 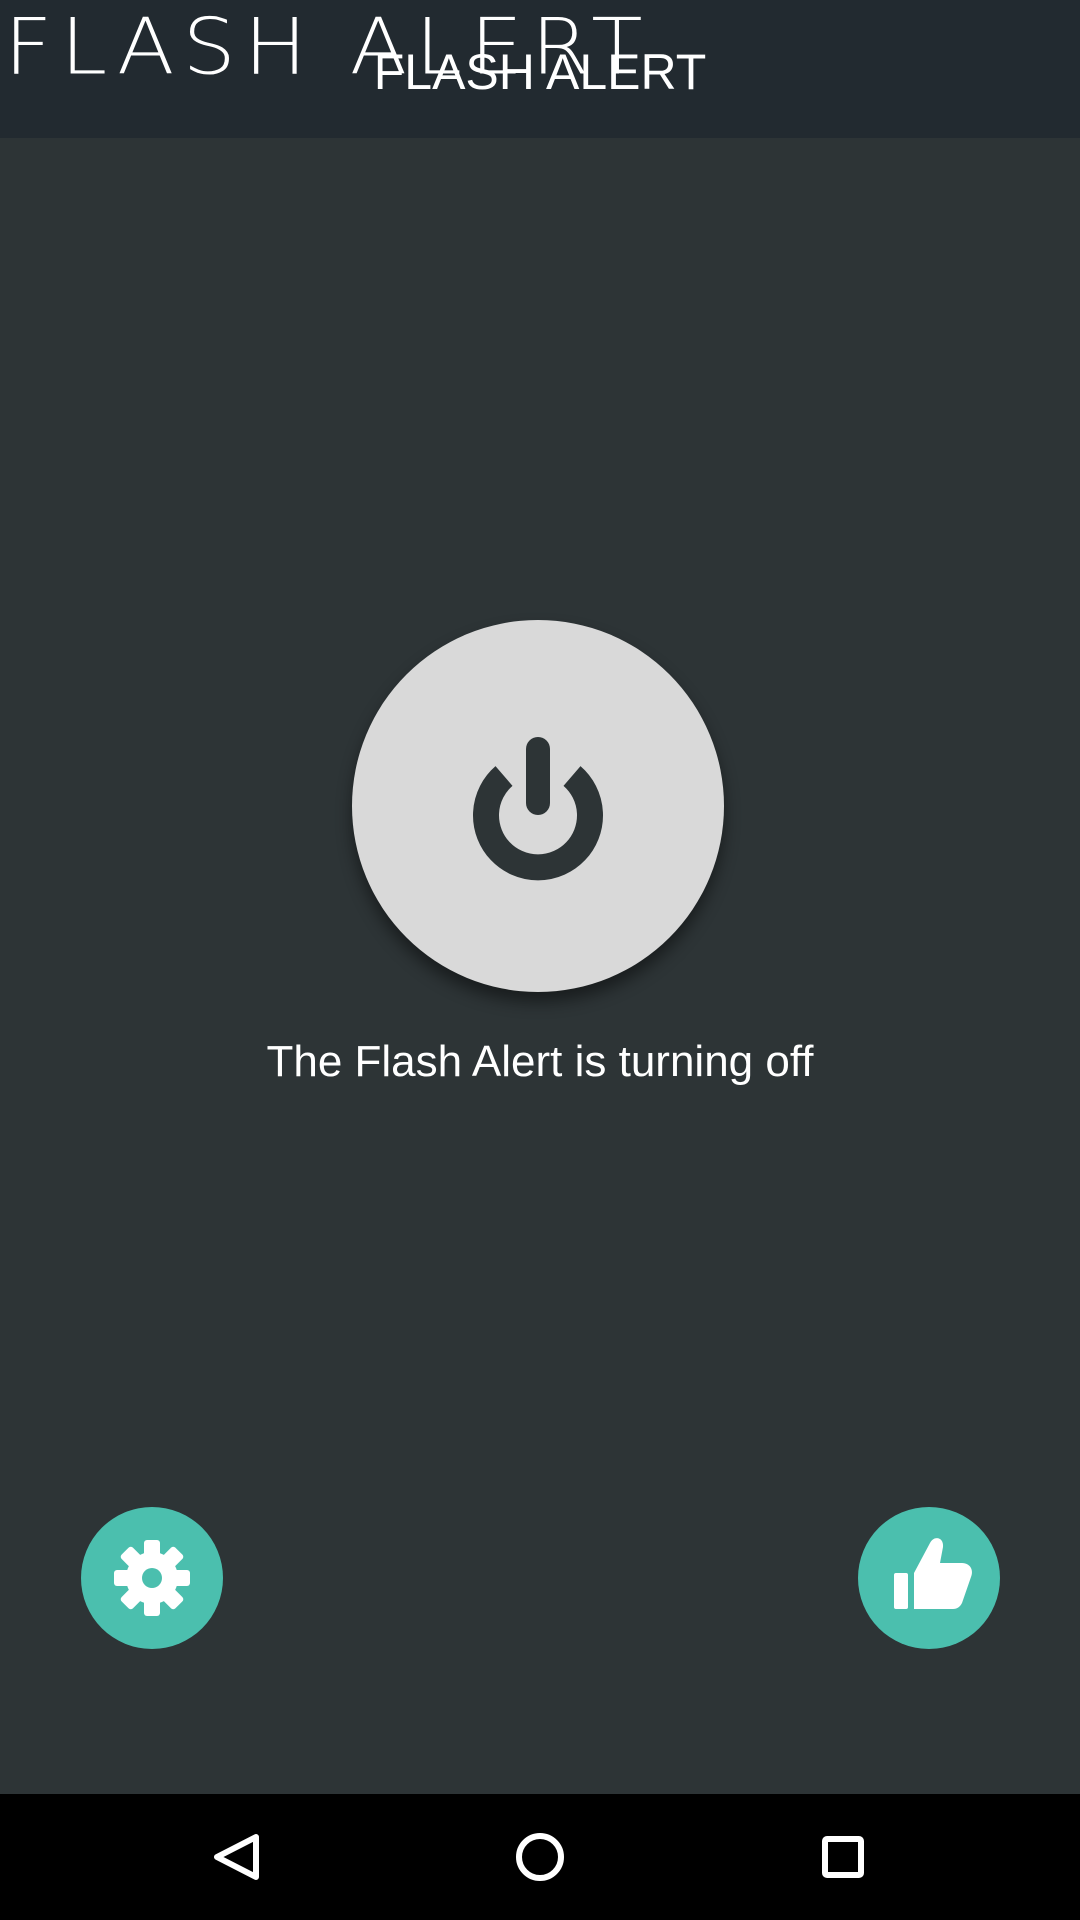 I want to click on home-circle-icon, so click(x=540, y=1857).